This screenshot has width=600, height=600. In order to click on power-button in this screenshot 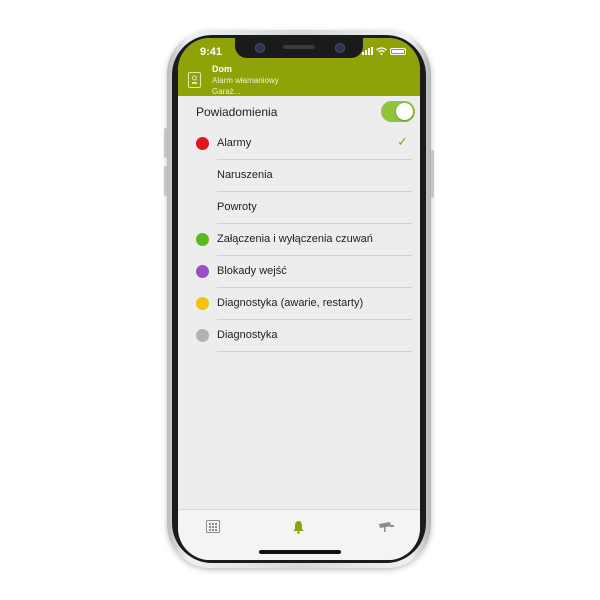, I will do `click(432, 174)`.